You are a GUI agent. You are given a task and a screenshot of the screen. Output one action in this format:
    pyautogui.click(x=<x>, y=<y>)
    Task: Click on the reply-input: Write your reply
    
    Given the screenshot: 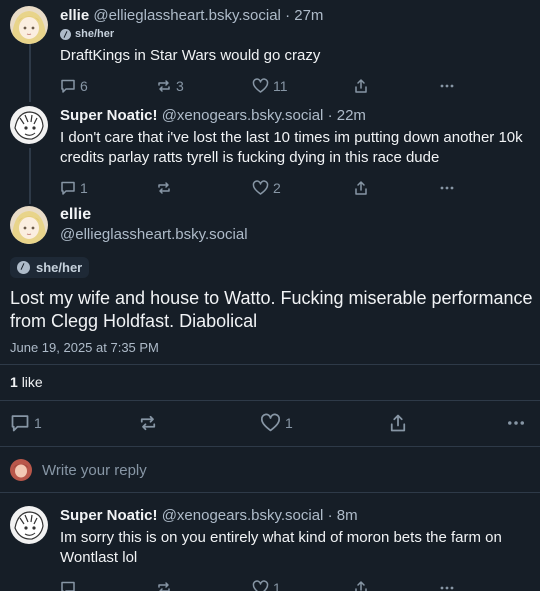 What is the action you would take?
    pyautogui.click(x=94, y=470)
    